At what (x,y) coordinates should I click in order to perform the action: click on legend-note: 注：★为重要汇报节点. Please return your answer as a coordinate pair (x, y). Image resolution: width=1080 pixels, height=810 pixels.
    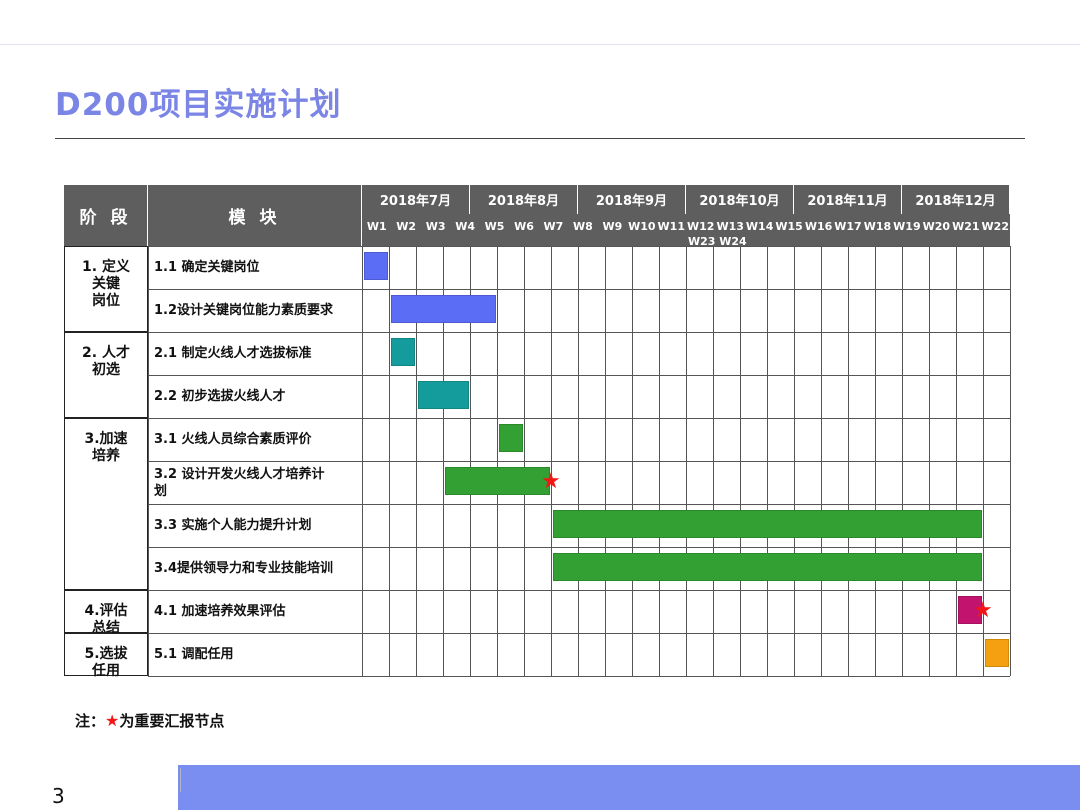
    Looking at the image, I should click on (149, 720).